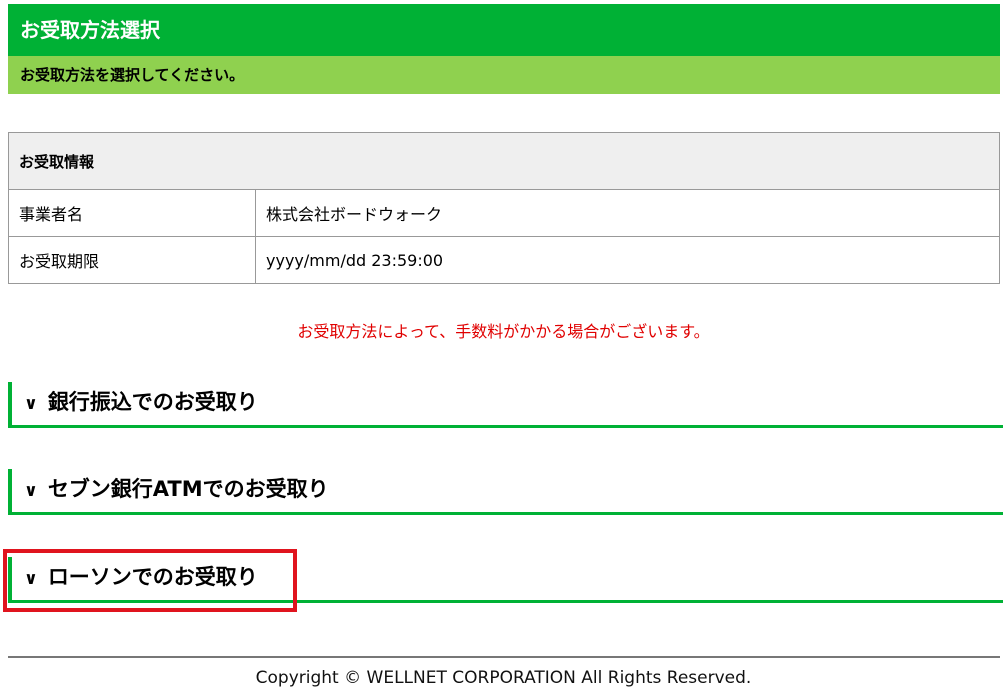 Image resolution: width=1007 pixels, height=697 pixels. What do you see at coordinates (150, 580) in the screenshot?
I see `highlight-box` at bounding box center [150, 580].